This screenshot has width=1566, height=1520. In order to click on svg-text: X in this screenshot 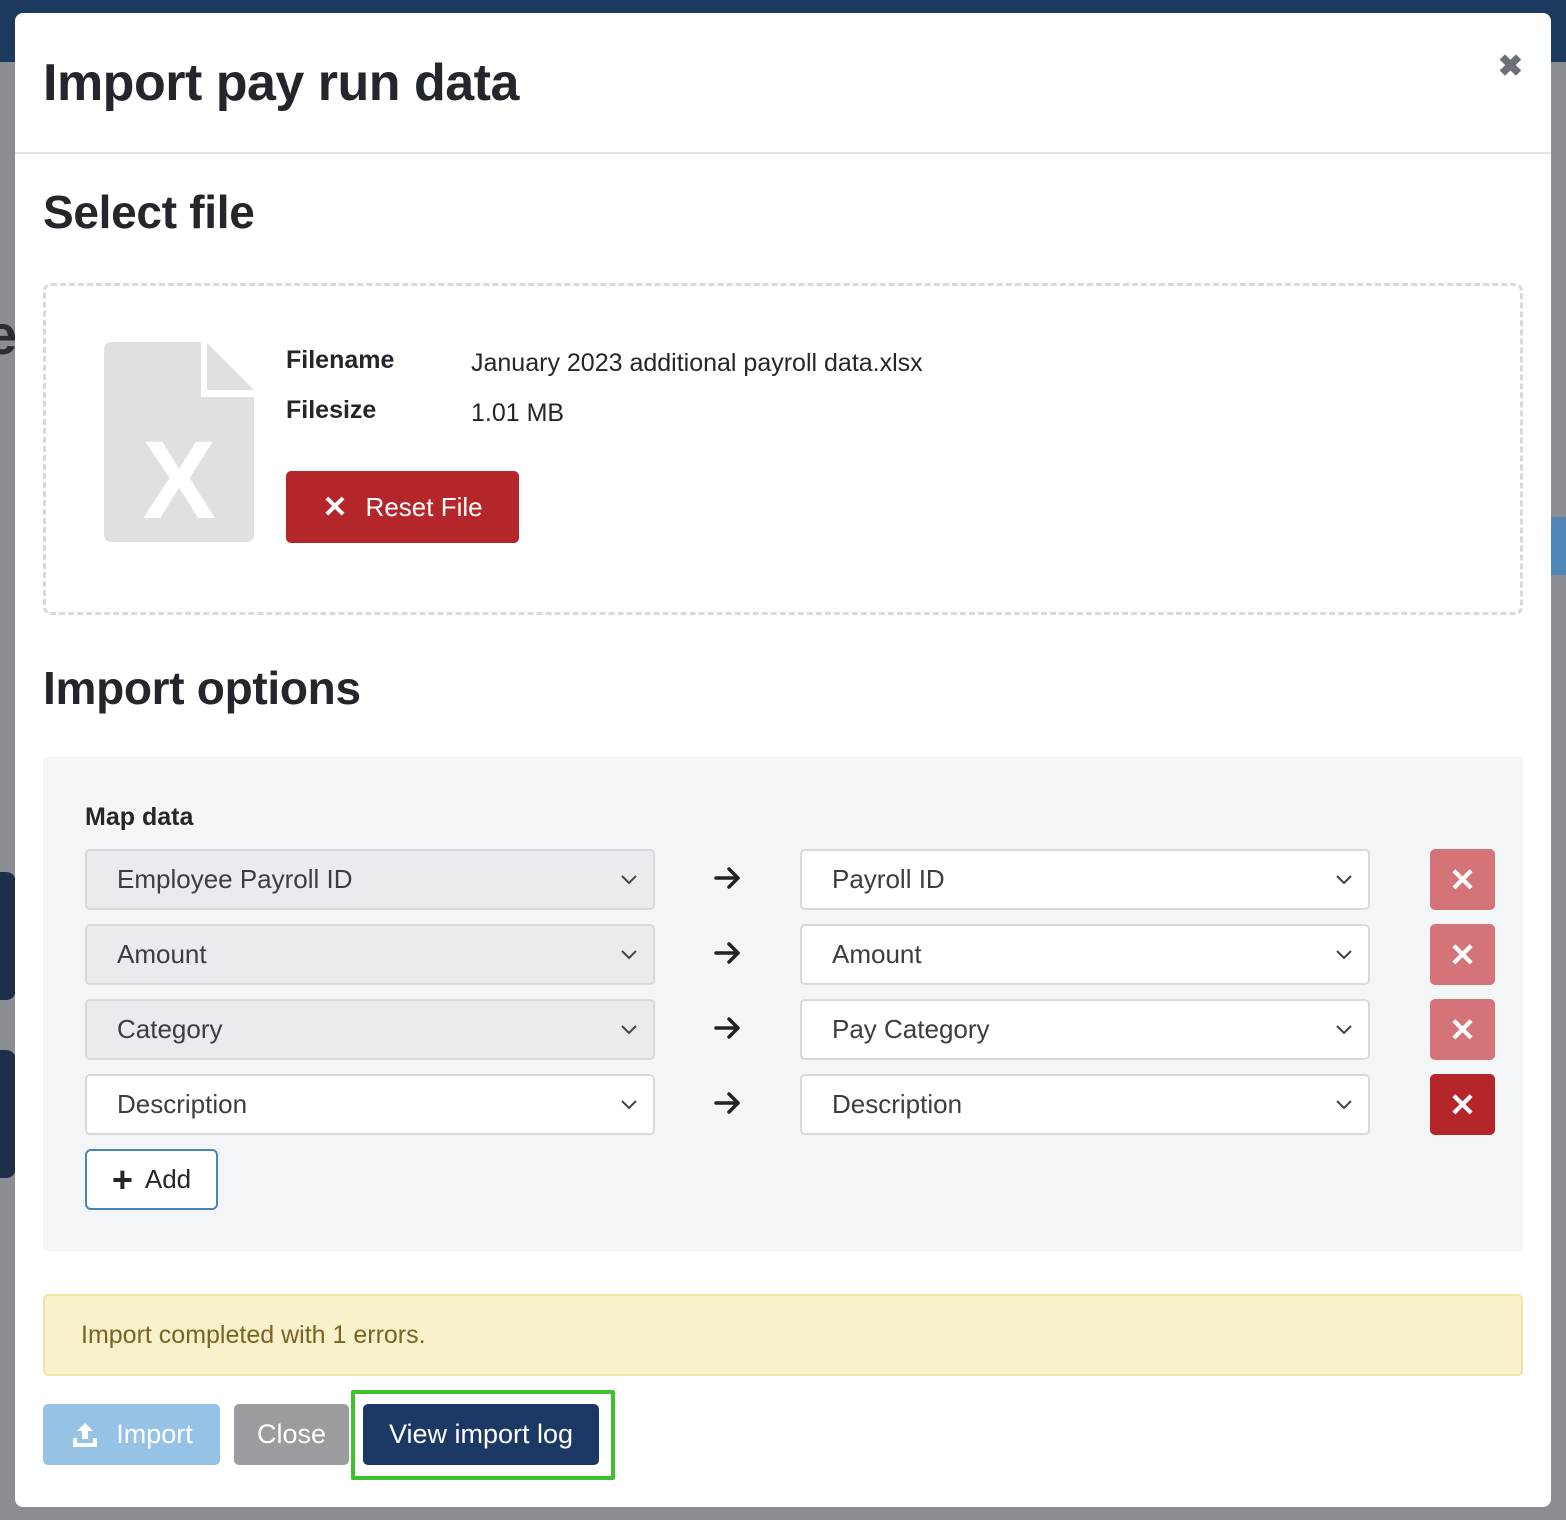, I will do `click(178, 480)`.